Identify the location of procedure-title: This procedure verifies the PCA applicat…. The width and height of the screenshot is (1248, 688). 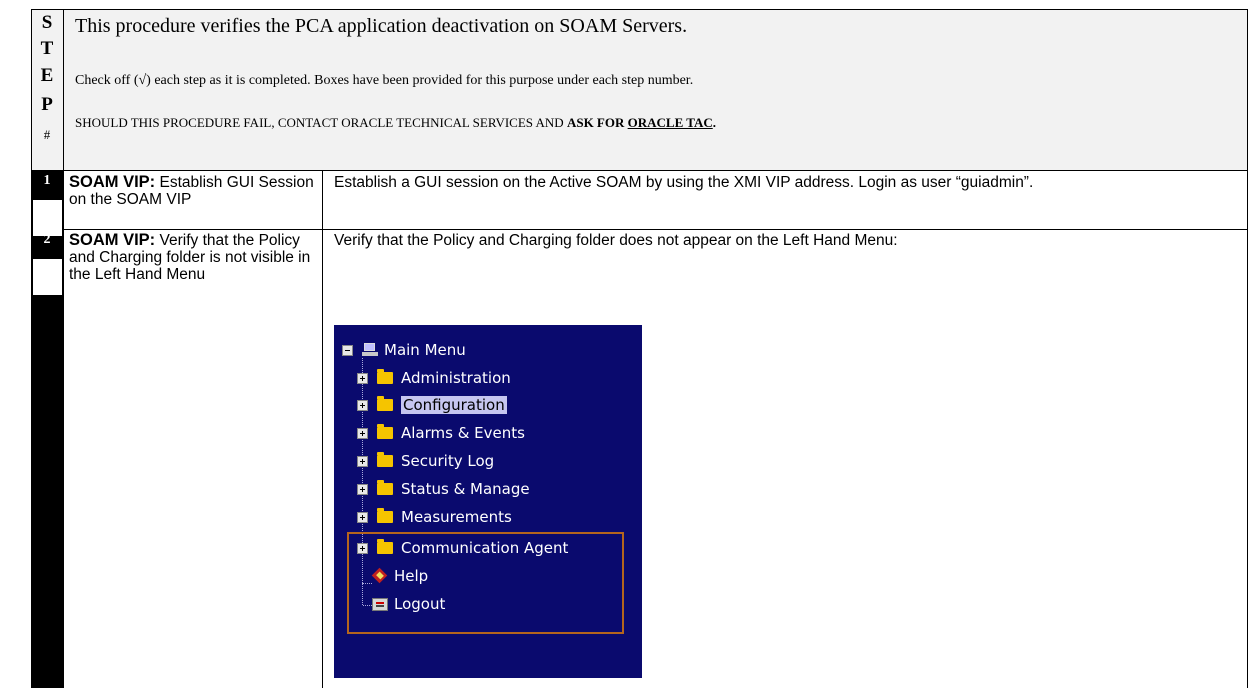
(381, 26).